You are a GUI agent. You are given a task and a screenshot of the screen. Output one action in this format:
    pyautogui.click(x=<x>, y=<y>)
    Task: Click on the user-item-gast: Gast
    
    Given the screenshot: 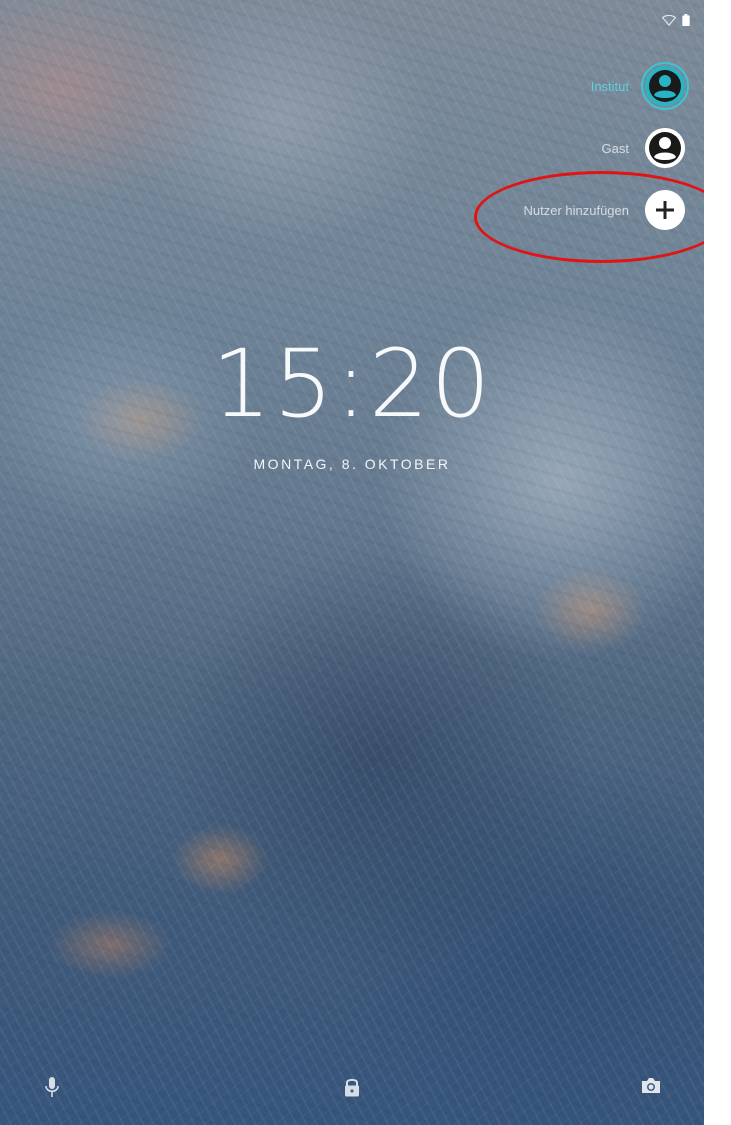 What is the action you would take?
    pyautogui.click(x=645, y=148)
    